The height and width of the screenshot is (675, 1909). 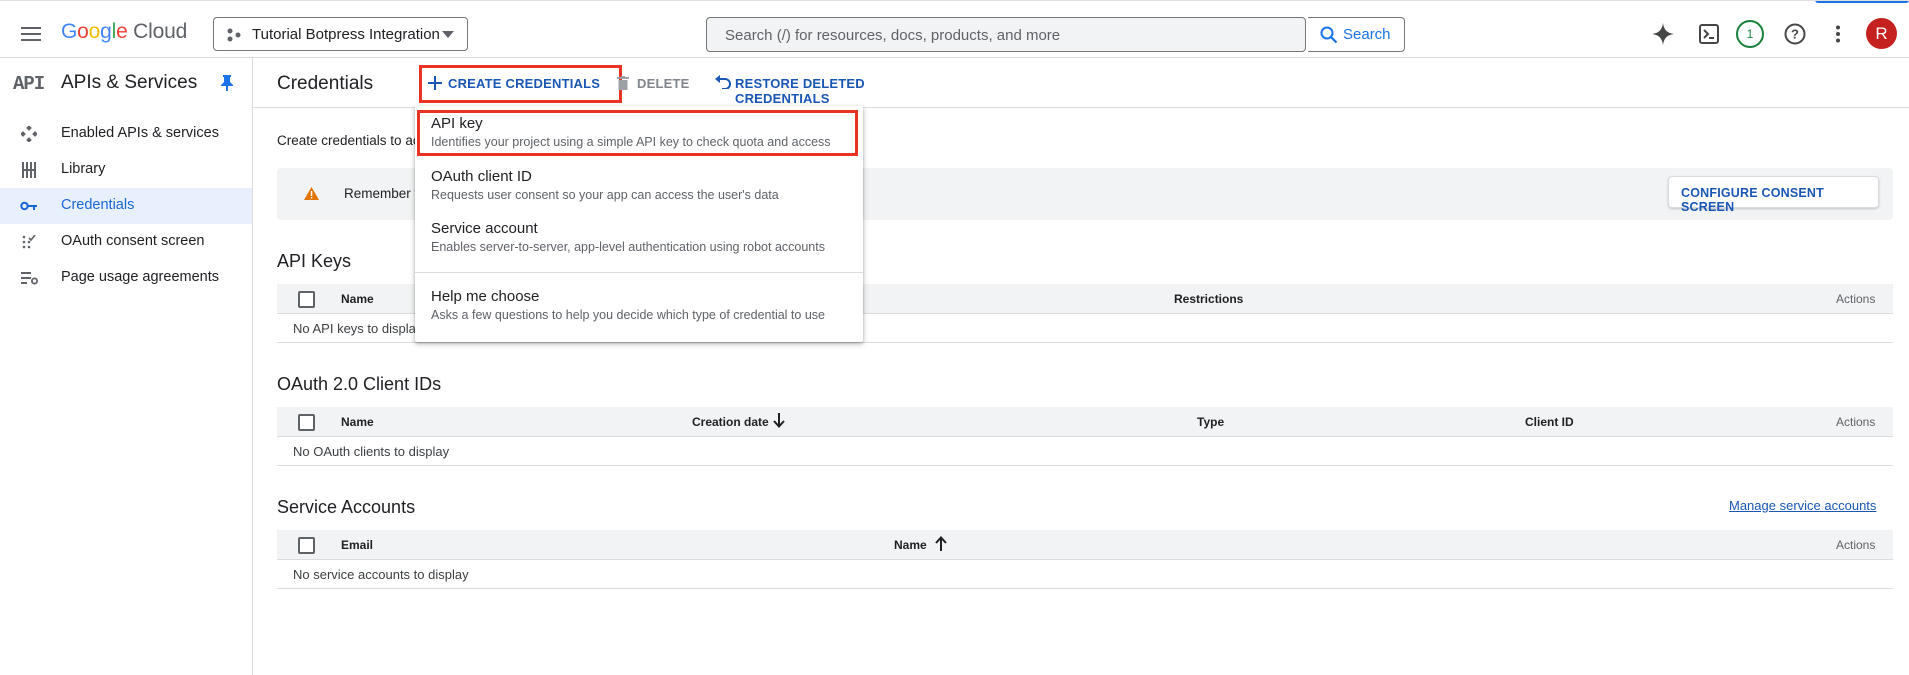 I want to click on undo-icon, so click(x=723, y=82).